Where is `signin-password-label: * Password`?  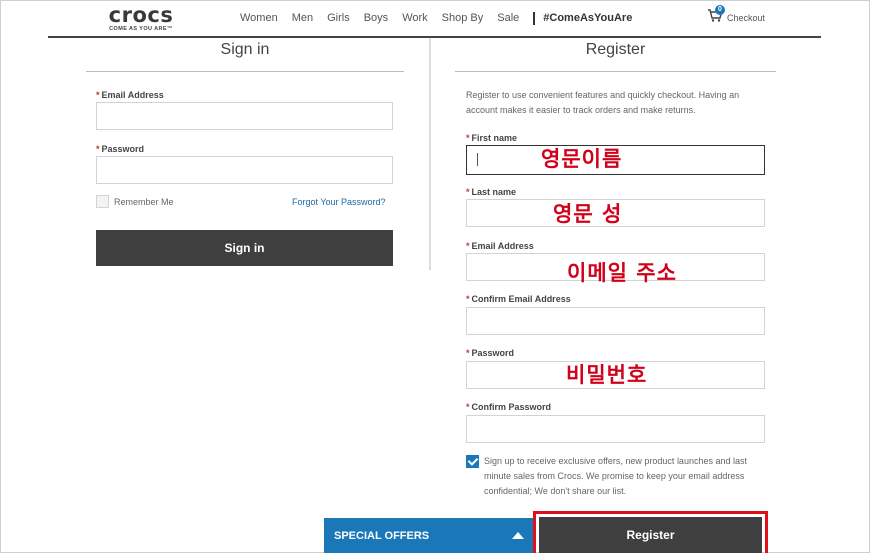 signin-password-label: * Password is located at coordinates (120, 149).